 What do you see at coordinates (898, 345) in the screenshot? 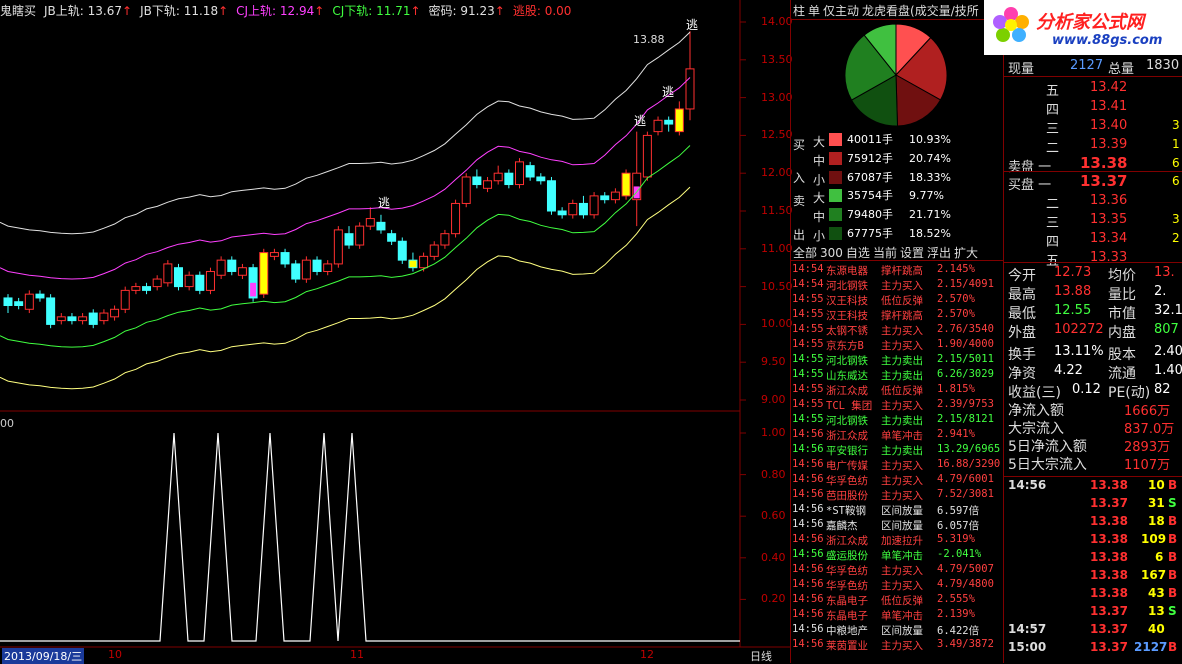
I see `radar-trade-row: 14:55 京东方B 主力买入 1.90/4000` at bounding box center [898, 345].